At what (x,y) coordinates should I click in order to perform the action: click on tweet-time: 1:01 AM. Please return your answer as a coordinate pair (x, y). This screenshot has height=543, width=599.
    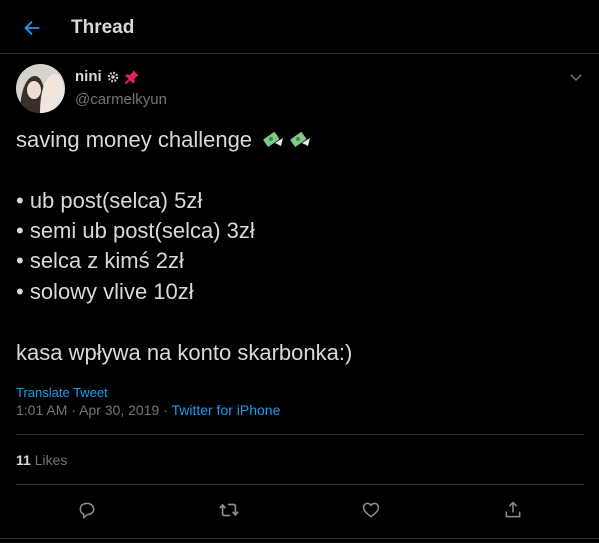
    Looking at the image, I should click on (41, 410).